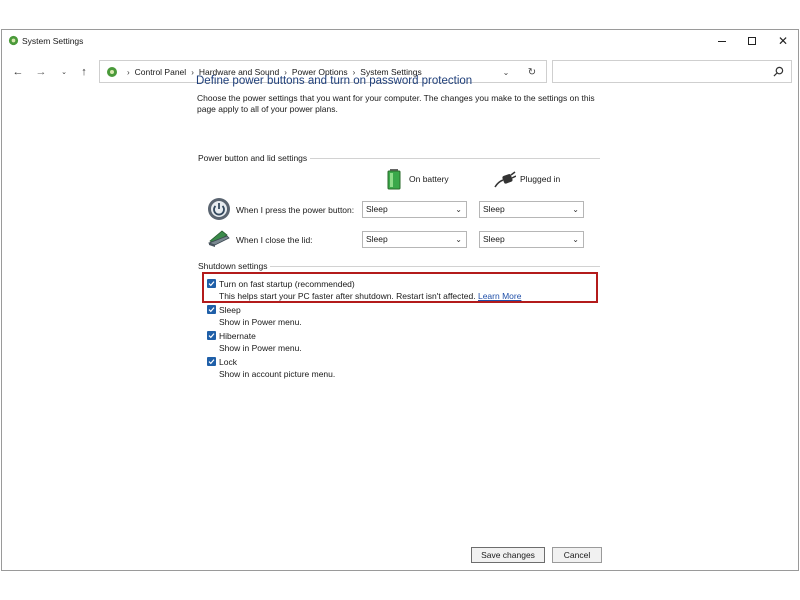 The image size is (800, 600). Describe the element at coordinates (531, 239) in the screenshot. I see `close-lid-plugged-select: Sleep ⌄` at that location.